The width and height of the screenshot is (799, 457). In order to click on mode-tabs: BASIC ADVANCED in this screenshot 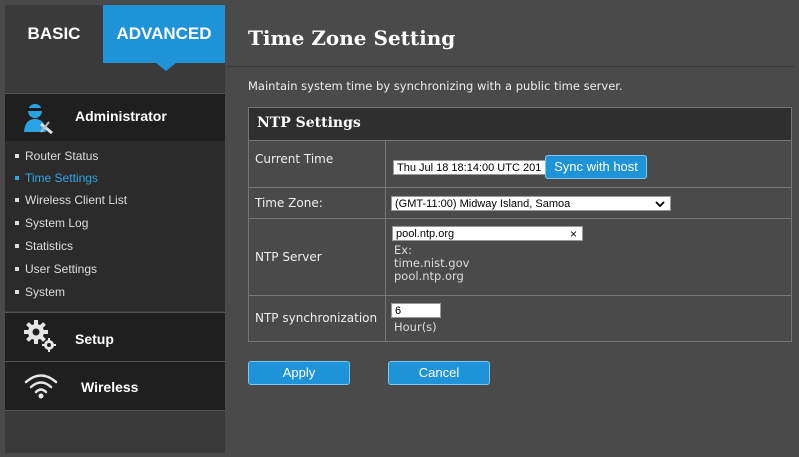, I will do `click(115, 34)`.